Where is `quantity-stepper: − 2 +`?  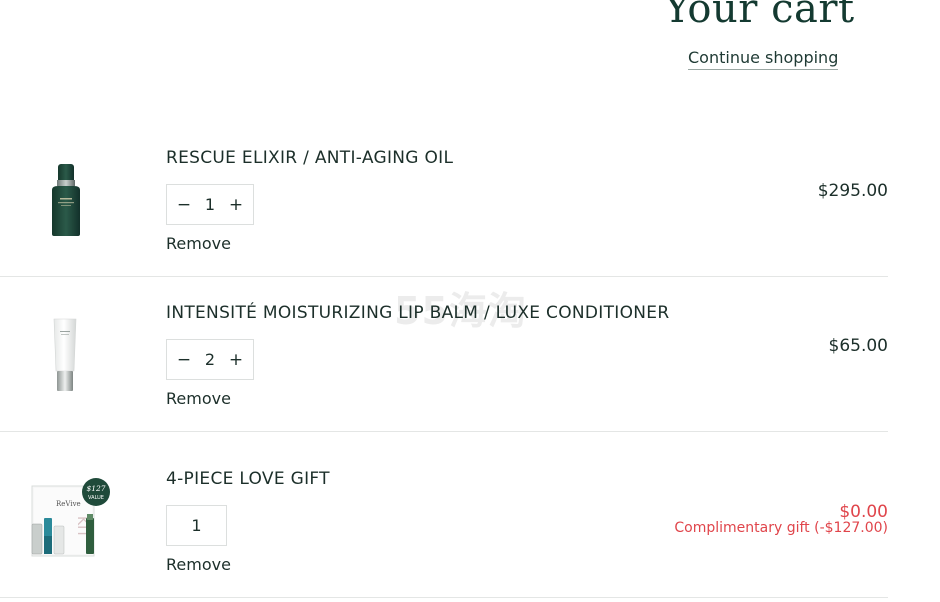
quantity-stepper: − 2 + is located at coordinates (210, 359).